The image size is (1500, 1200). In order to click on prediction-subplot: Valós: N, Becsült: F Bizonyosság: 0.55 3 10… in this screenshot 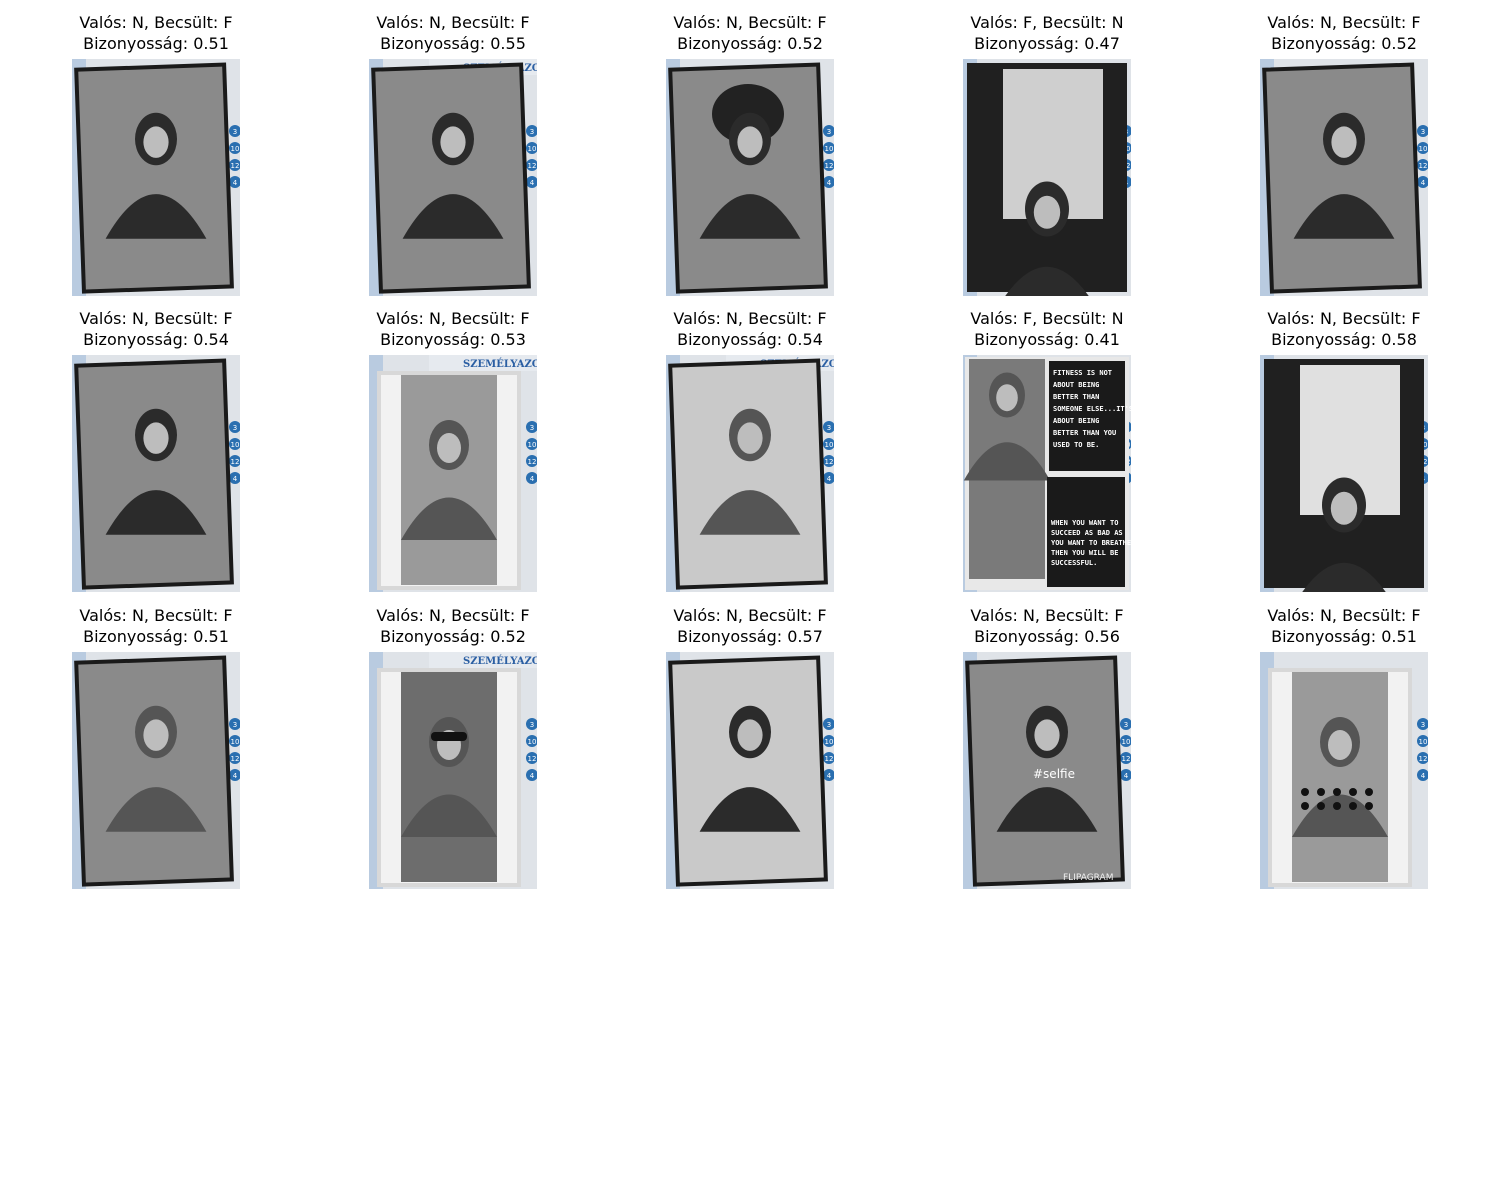, I will do `click(453, 154)`.